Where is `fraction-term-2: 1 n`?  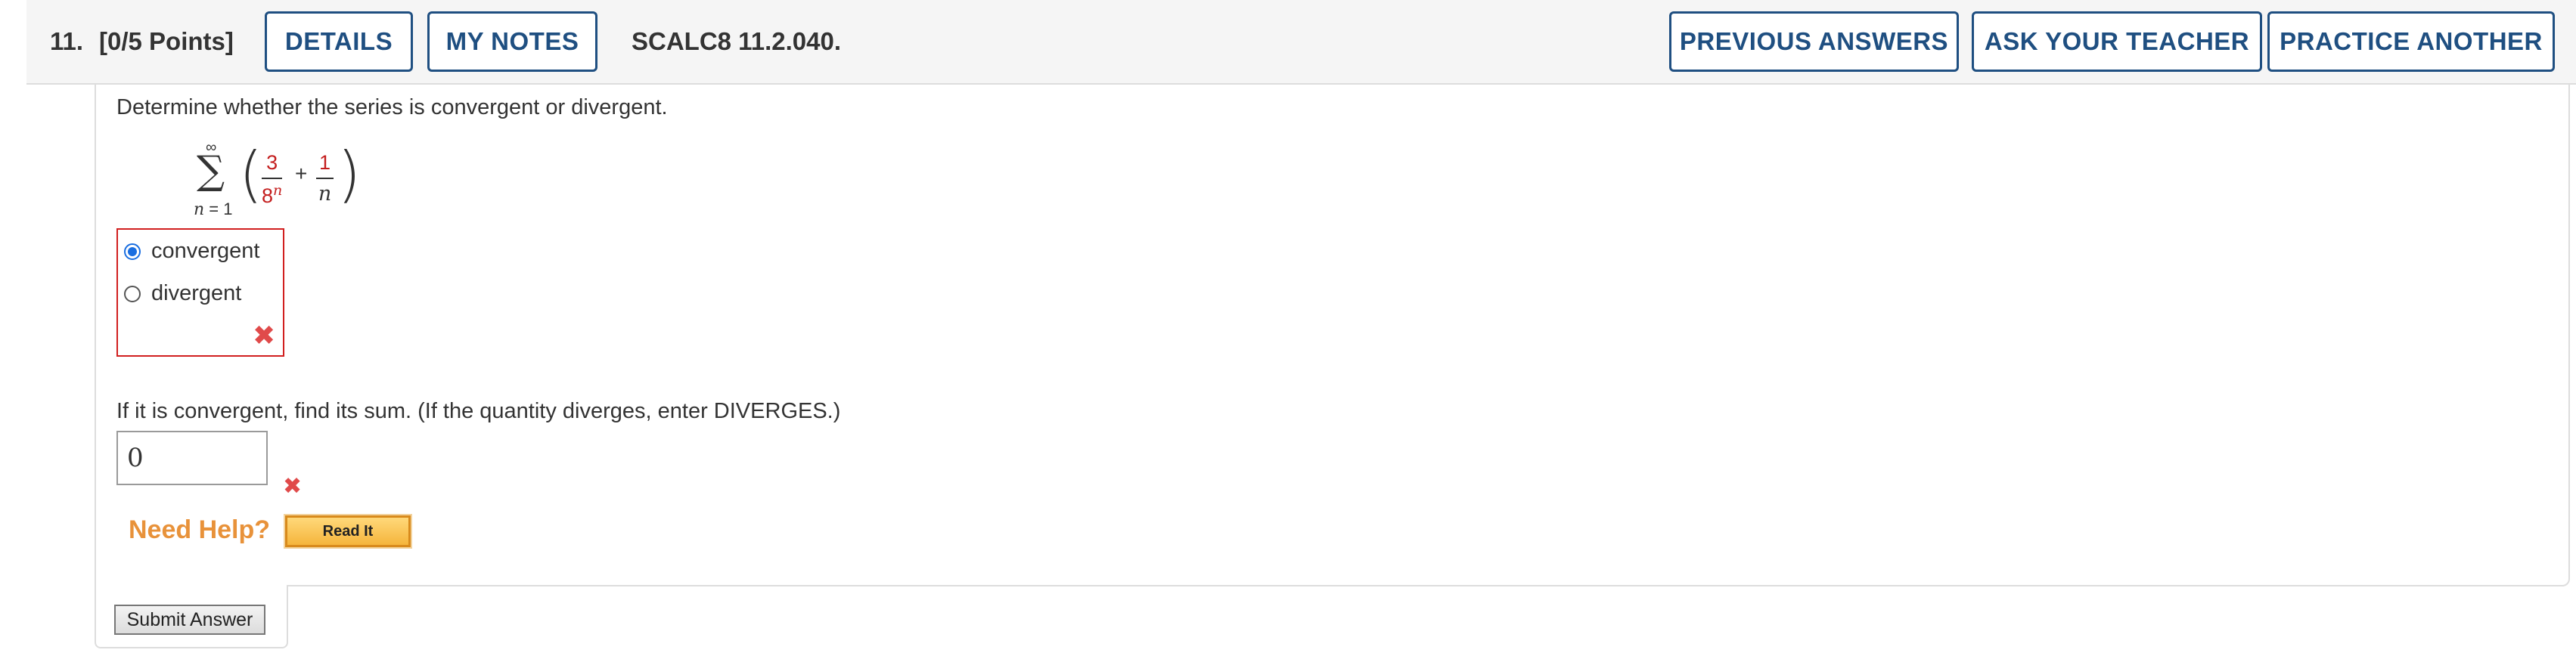 fraction-term-2: 1 n is located at coordinates (325, 178).